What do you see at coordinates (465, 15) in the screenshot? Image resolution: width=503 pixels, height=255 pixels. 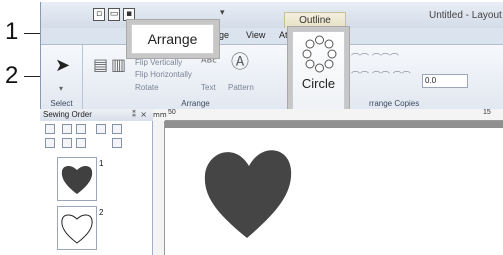 I see `window-title: Untitled - Layout` at bounding box center [465, 15].